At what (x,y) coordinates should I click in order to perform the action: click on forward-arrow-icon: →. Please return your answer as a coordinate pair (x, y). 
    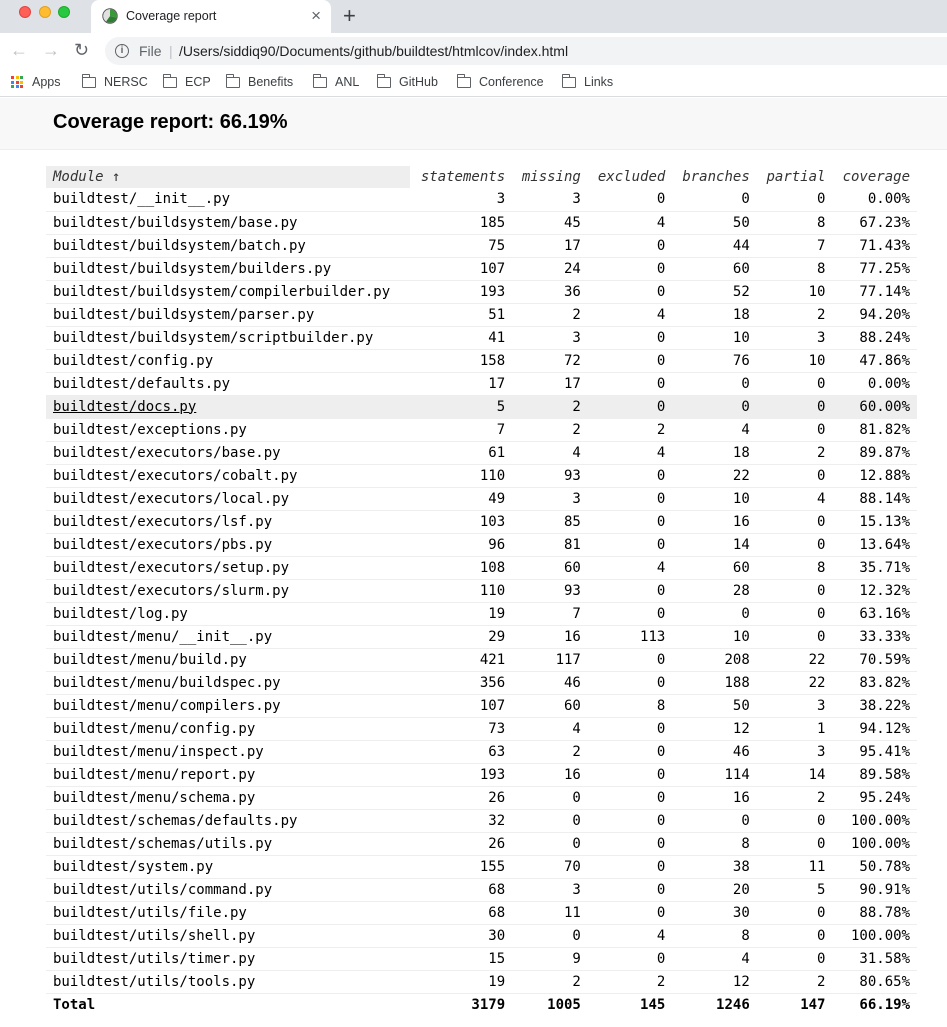
    Looking at the image, I should click on (51, 50).